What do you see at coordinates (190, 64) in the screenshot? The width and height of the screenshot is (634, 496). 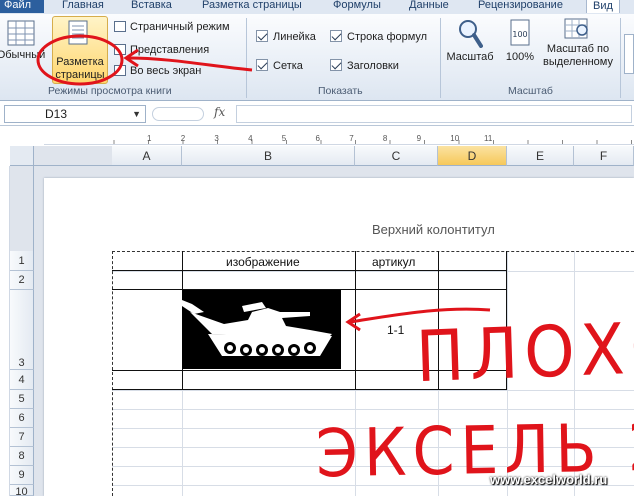 I see `annotation-arrow-ribbon` at bounding box center [190, 64].